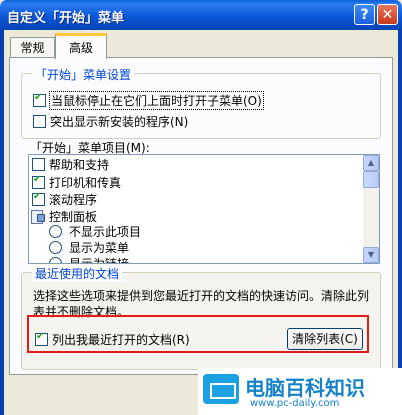 This screenshot has width=402, height=415. I want to click on list-item: 帮助和支持, so click(70, 164).